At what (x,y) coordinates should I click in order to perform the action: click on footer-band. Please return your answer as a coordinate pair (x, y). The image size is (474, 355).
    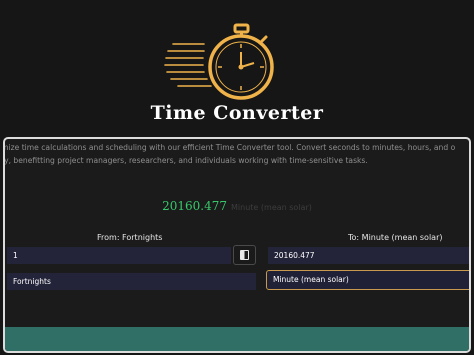
    Looking at the image, I should click on (237, 339).